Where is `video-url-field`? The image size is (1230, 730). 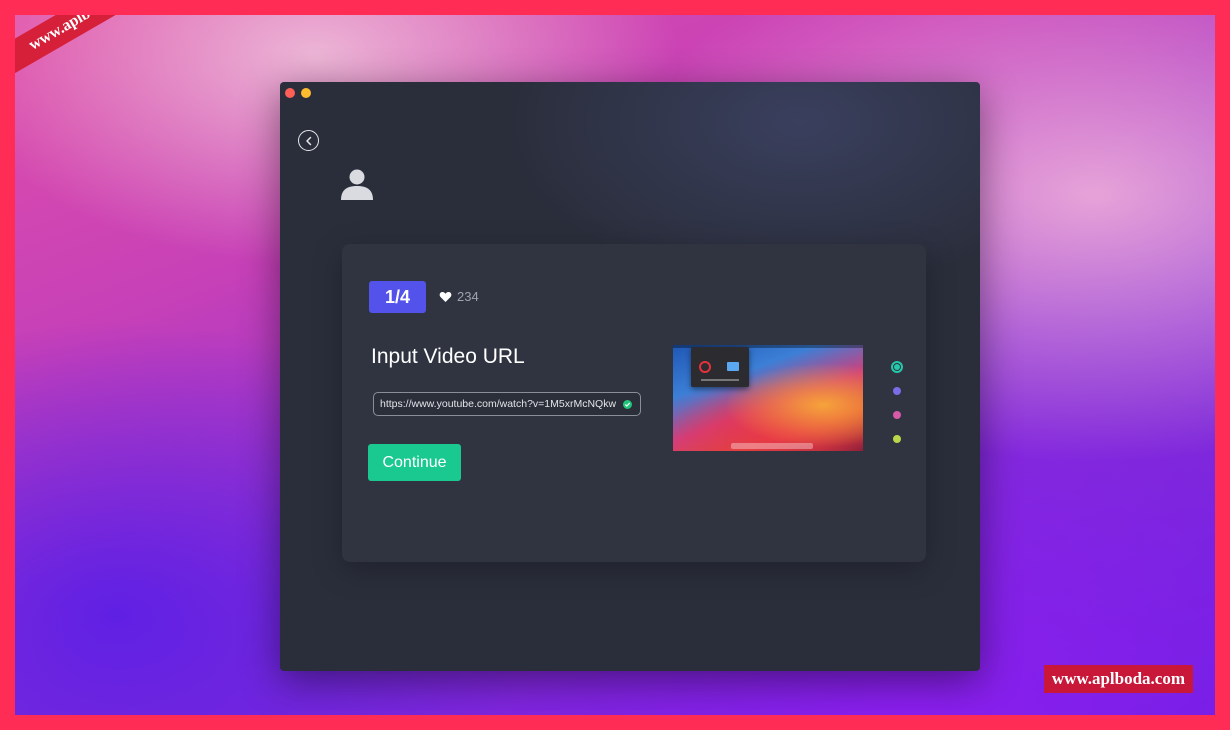
video-url-field is located at coordinates (507, 404).